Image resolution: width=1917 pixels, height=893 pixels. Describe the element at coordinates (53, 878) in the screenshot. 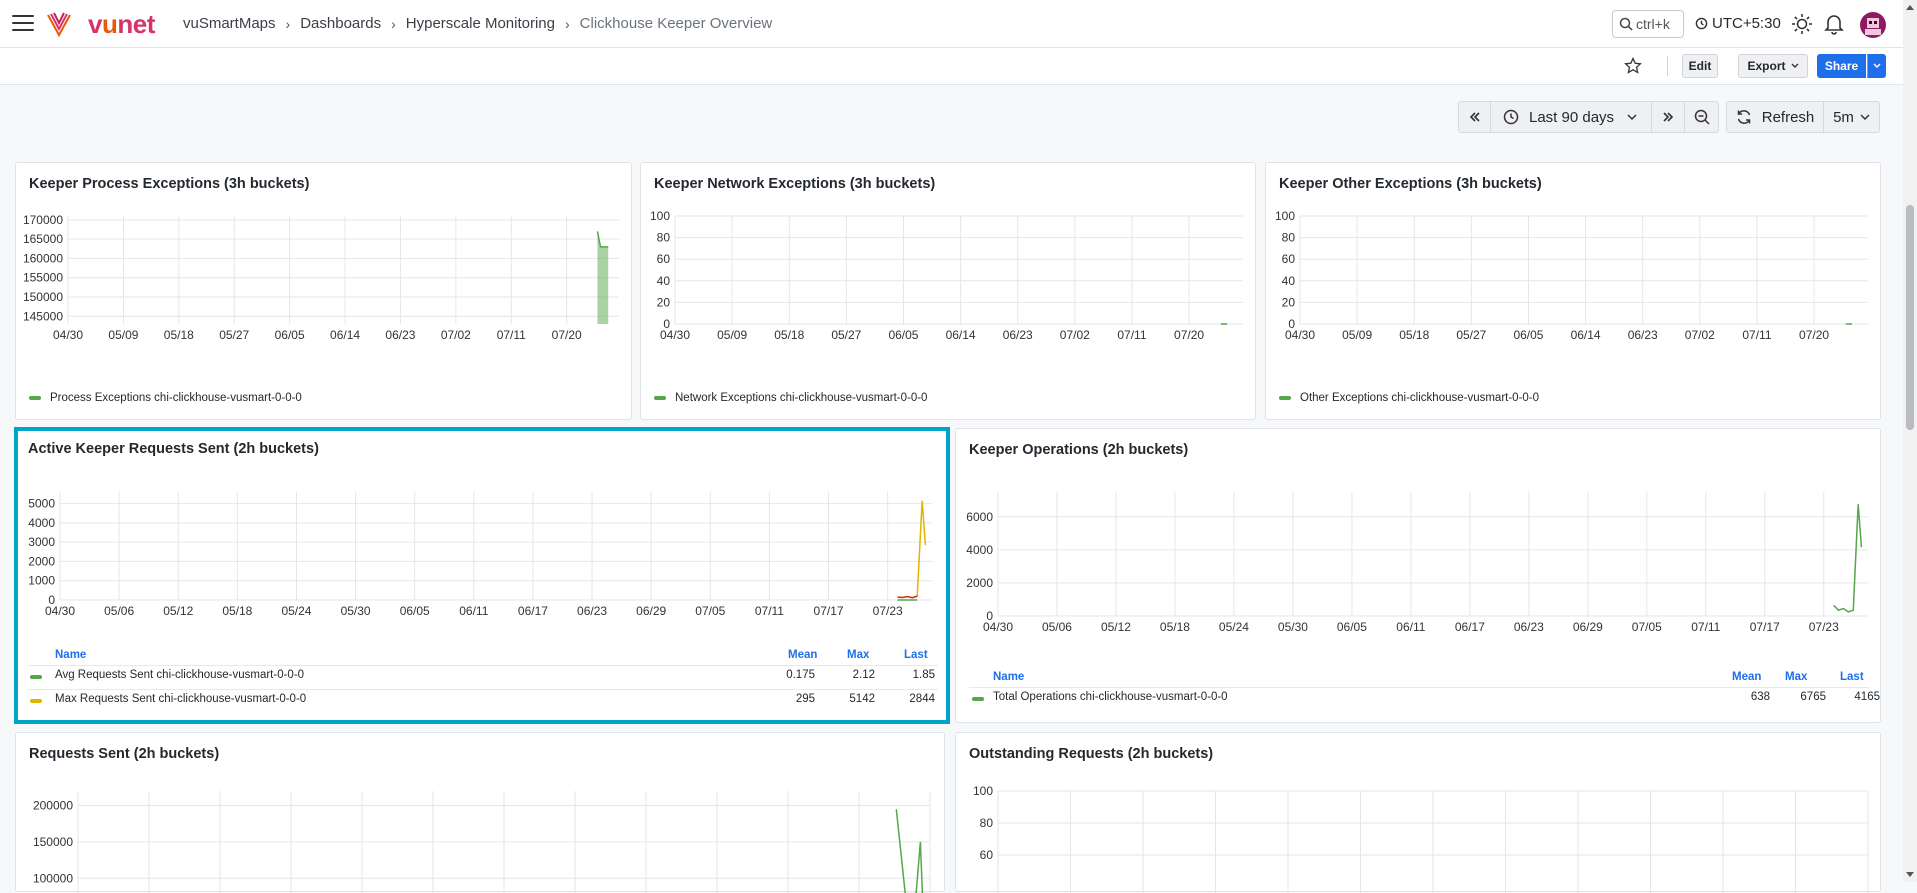

I see `y-tick-label: 100000` at that location.